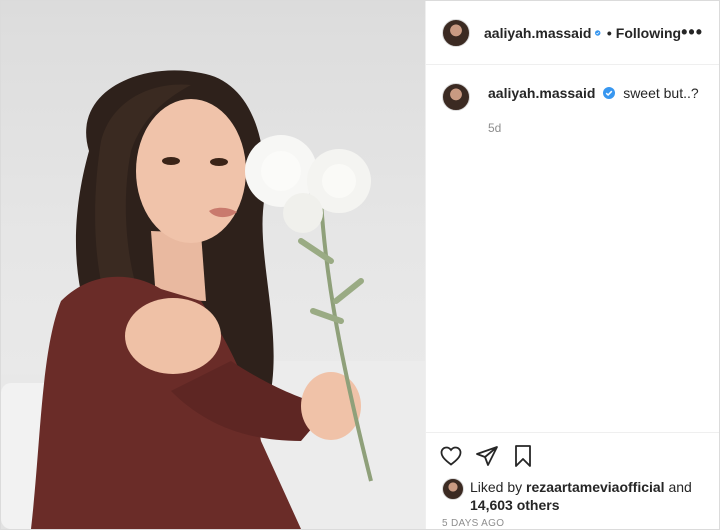  What do you see at coordinates (453, 489) in the screenshot?
I see `liker-avatar` at bounding box center [453, 489].